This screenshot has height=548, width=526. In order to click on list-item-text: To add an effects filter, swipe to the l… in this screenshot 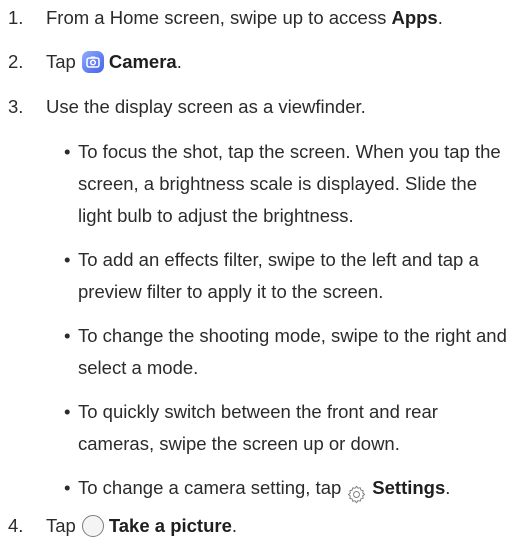, I will do `click(278, 275)`.